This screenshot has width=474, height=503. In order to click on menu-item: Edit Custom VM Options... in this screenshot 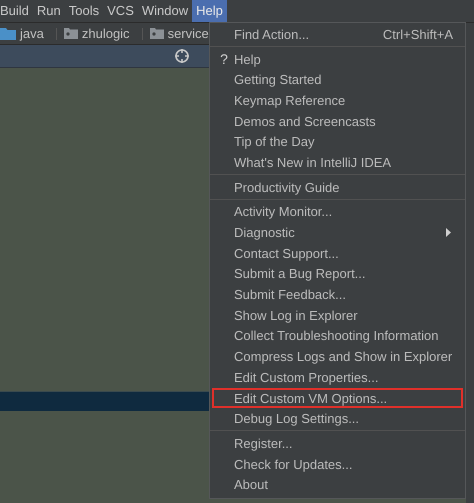, I will do `click(337, 398)`.